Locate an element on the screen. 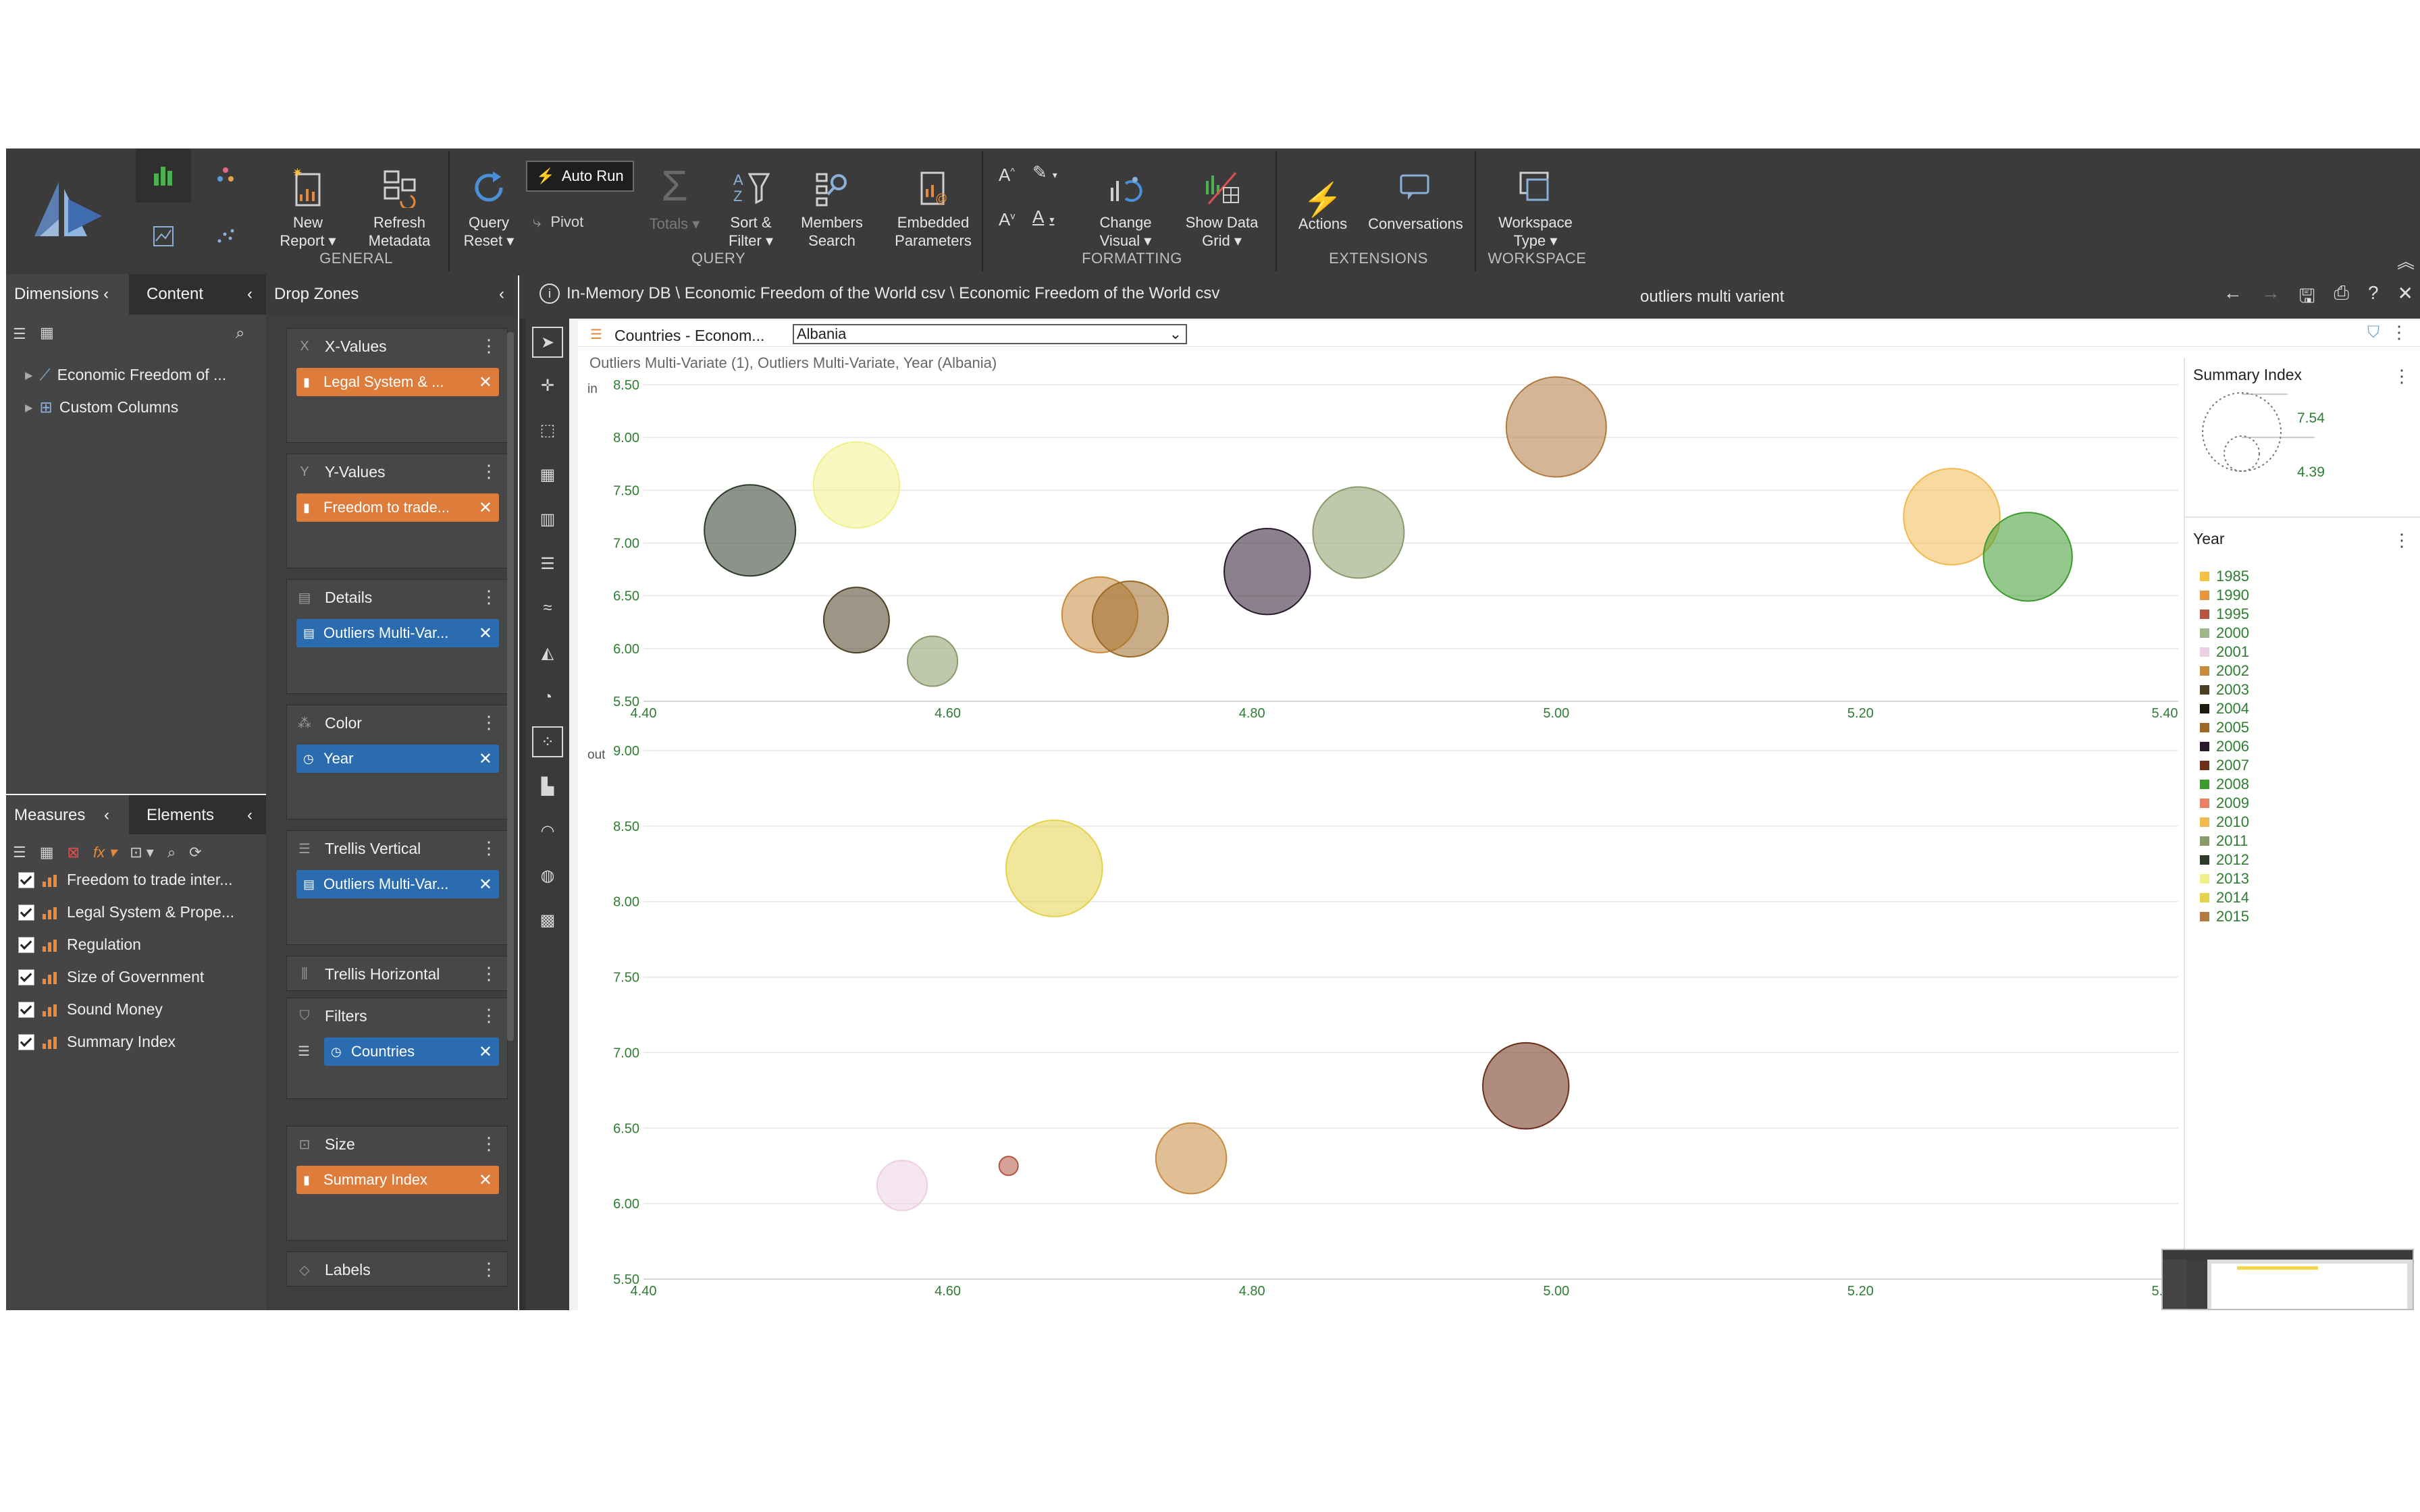 Image resolution: width=2420 pixels, height=1512 pixels. refresh-metadata-button: Refresh Metadata is located at coordinates (399, 199).